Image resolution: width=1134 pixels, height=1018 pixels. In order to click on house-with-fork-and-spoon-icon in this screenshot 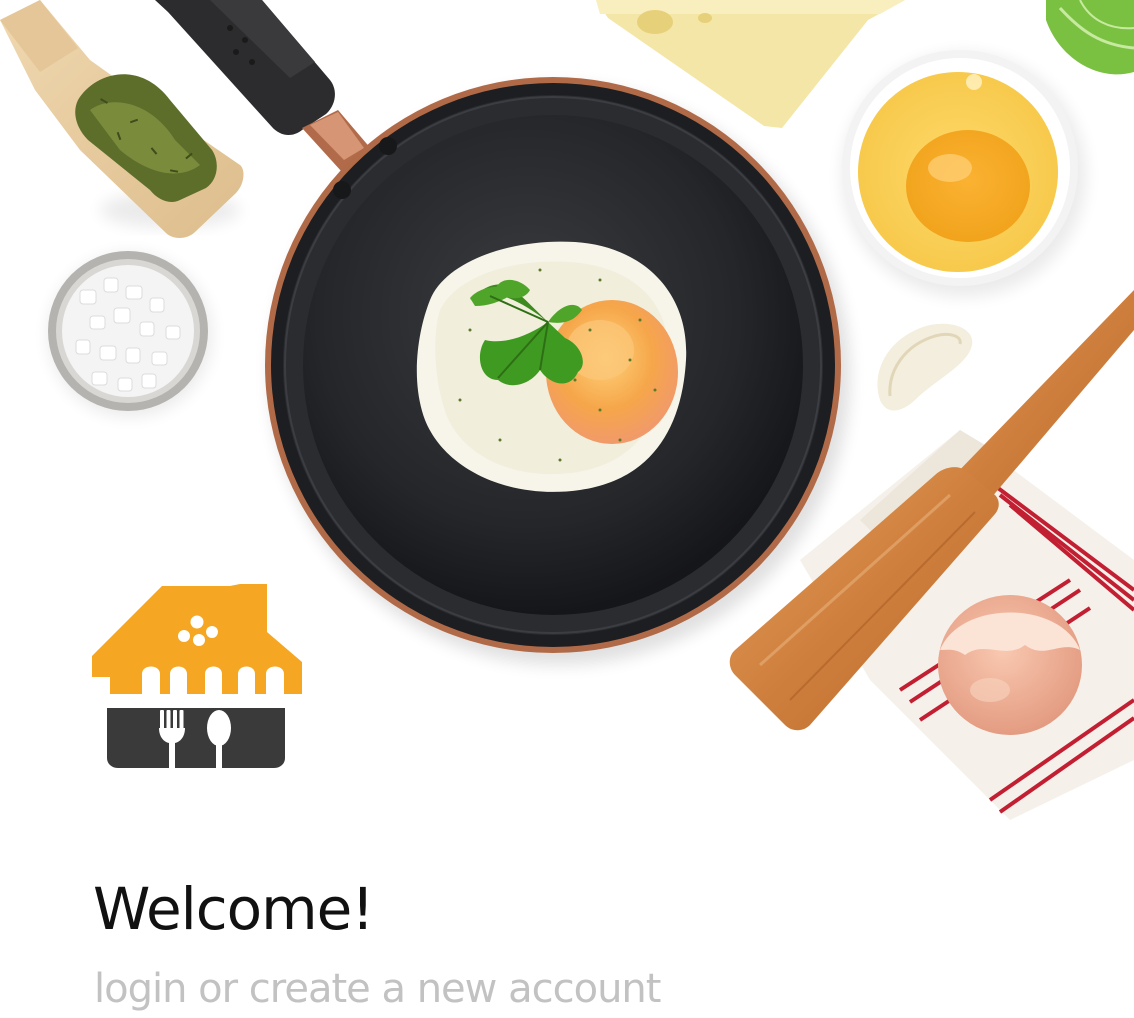, I will do `click(197, 676)`.